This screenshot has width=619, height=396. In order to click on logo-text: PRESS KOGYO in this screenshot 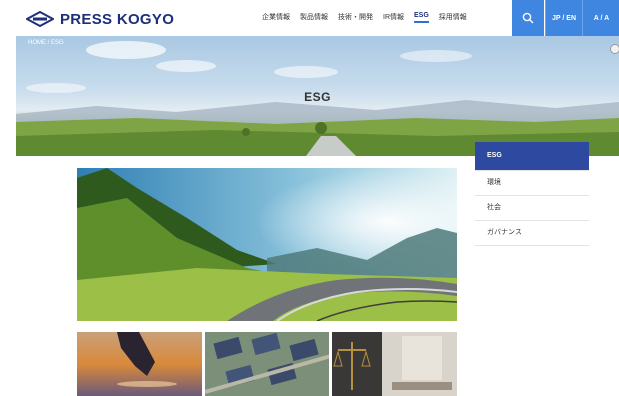, I will do `click(117, 19)`.